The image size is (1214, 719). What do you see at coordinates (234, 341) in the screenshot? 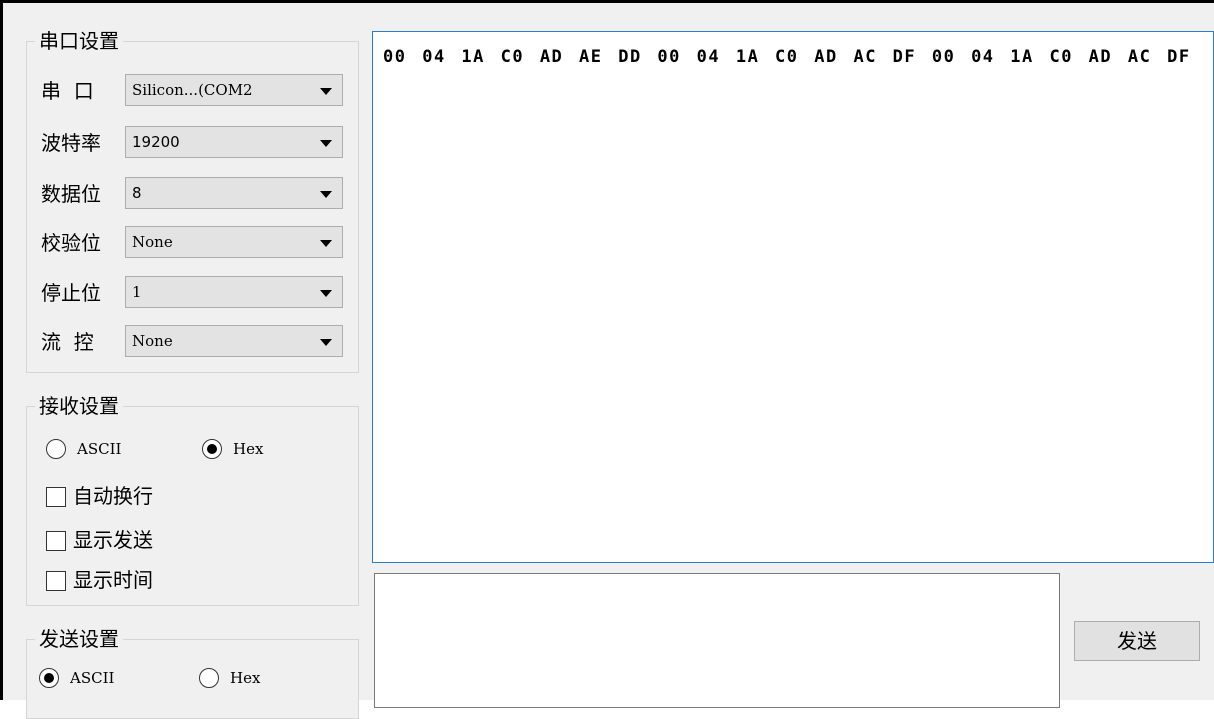
I see `flowcontrol-select: None` at bounding box center [234, 341].